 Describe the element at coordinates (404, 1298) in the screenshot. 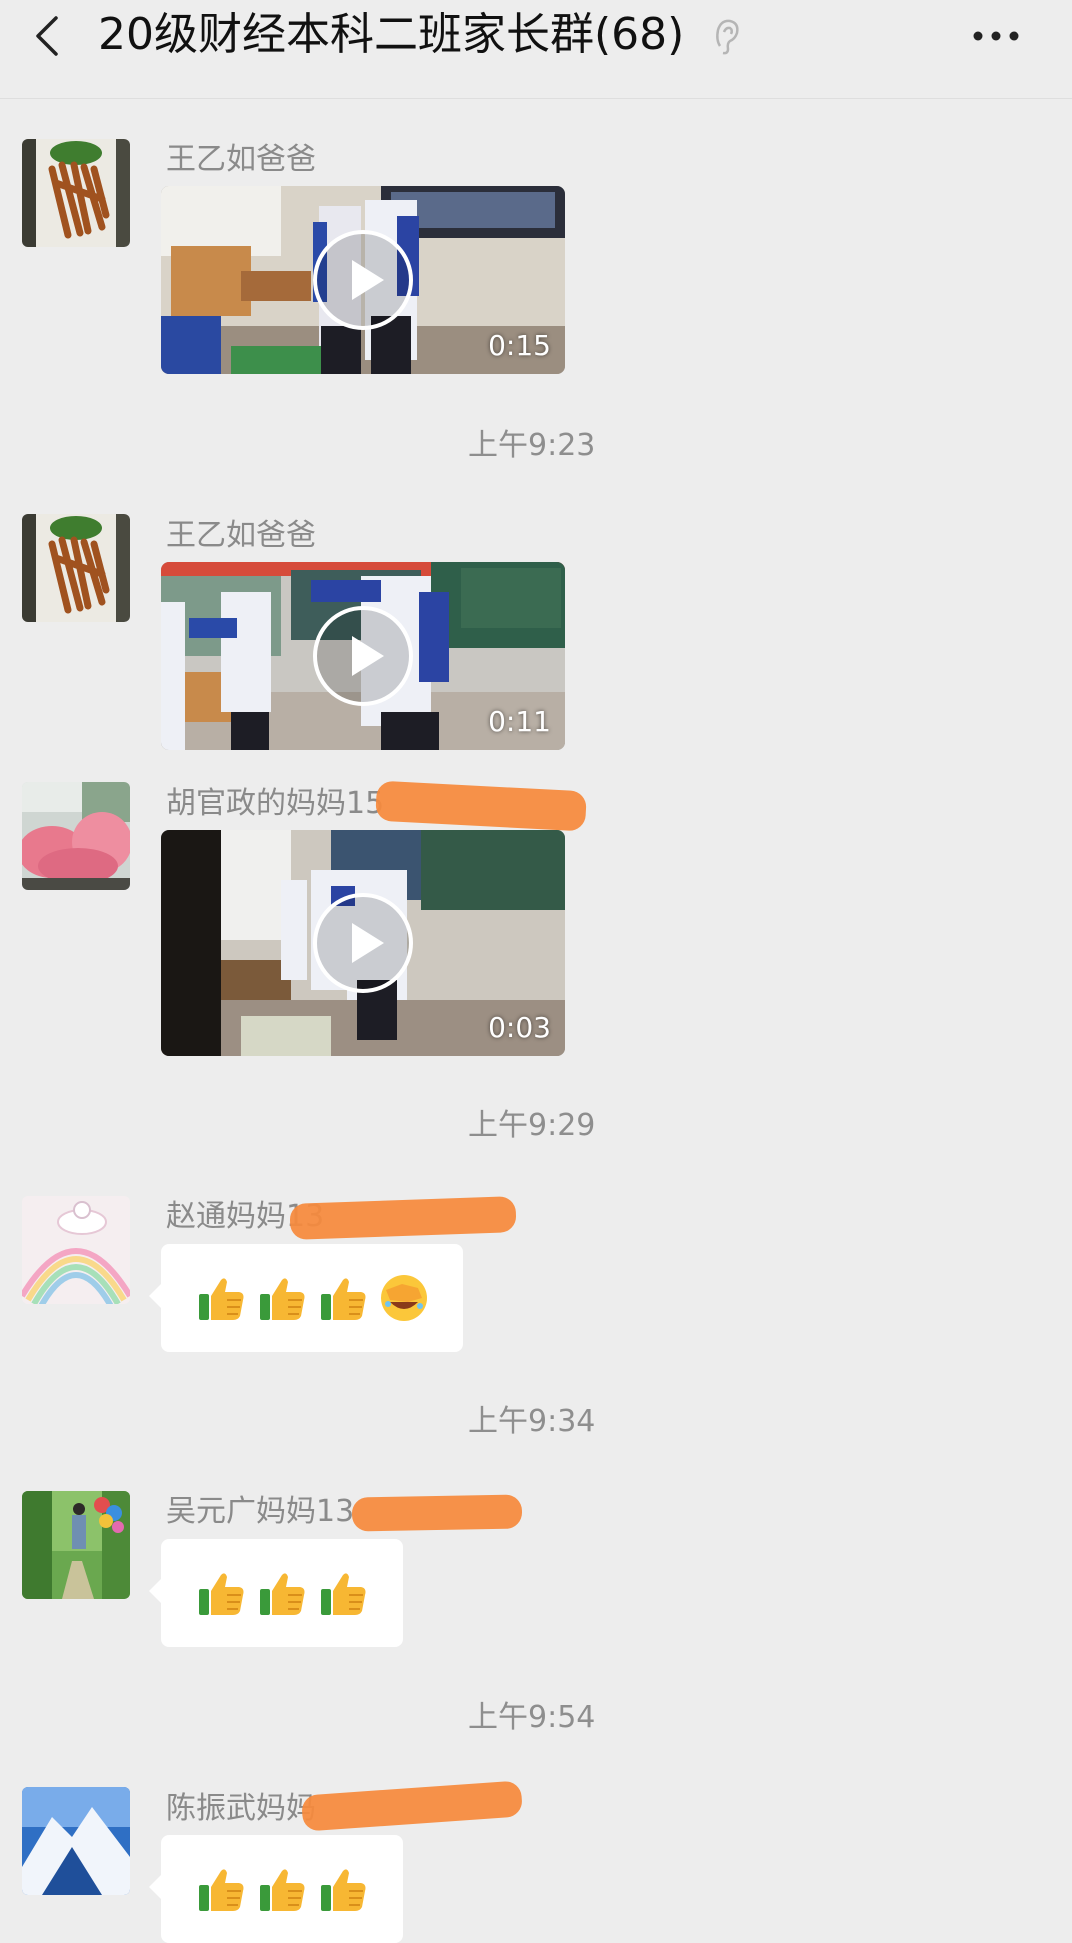

I see `facepalm-laugh-icon` at that location.